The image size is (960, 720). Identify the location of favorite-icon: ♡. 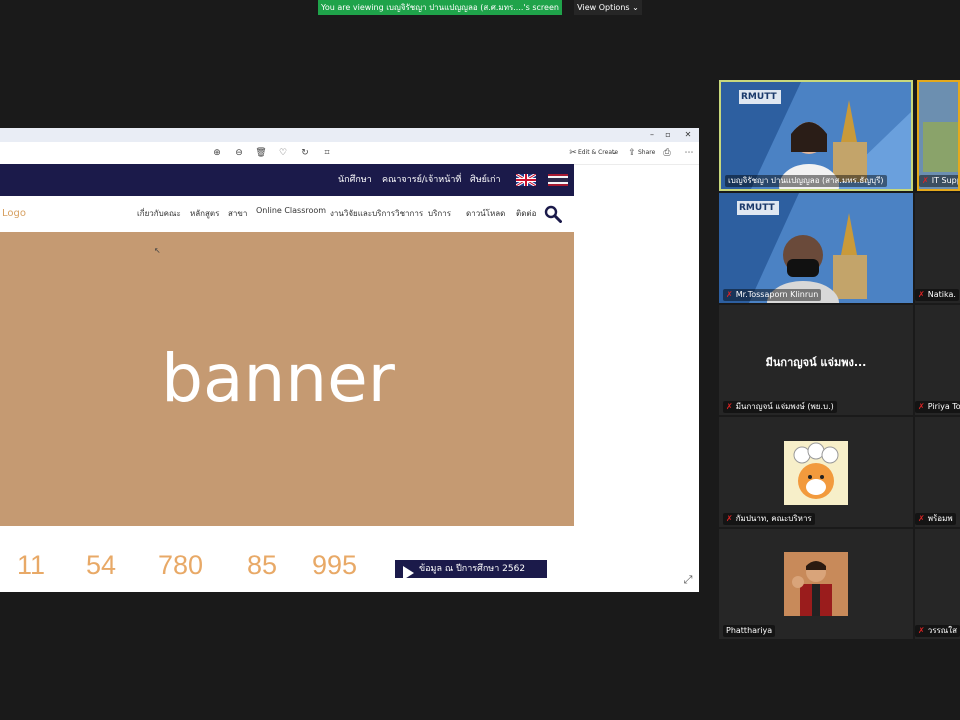
(283, 153).